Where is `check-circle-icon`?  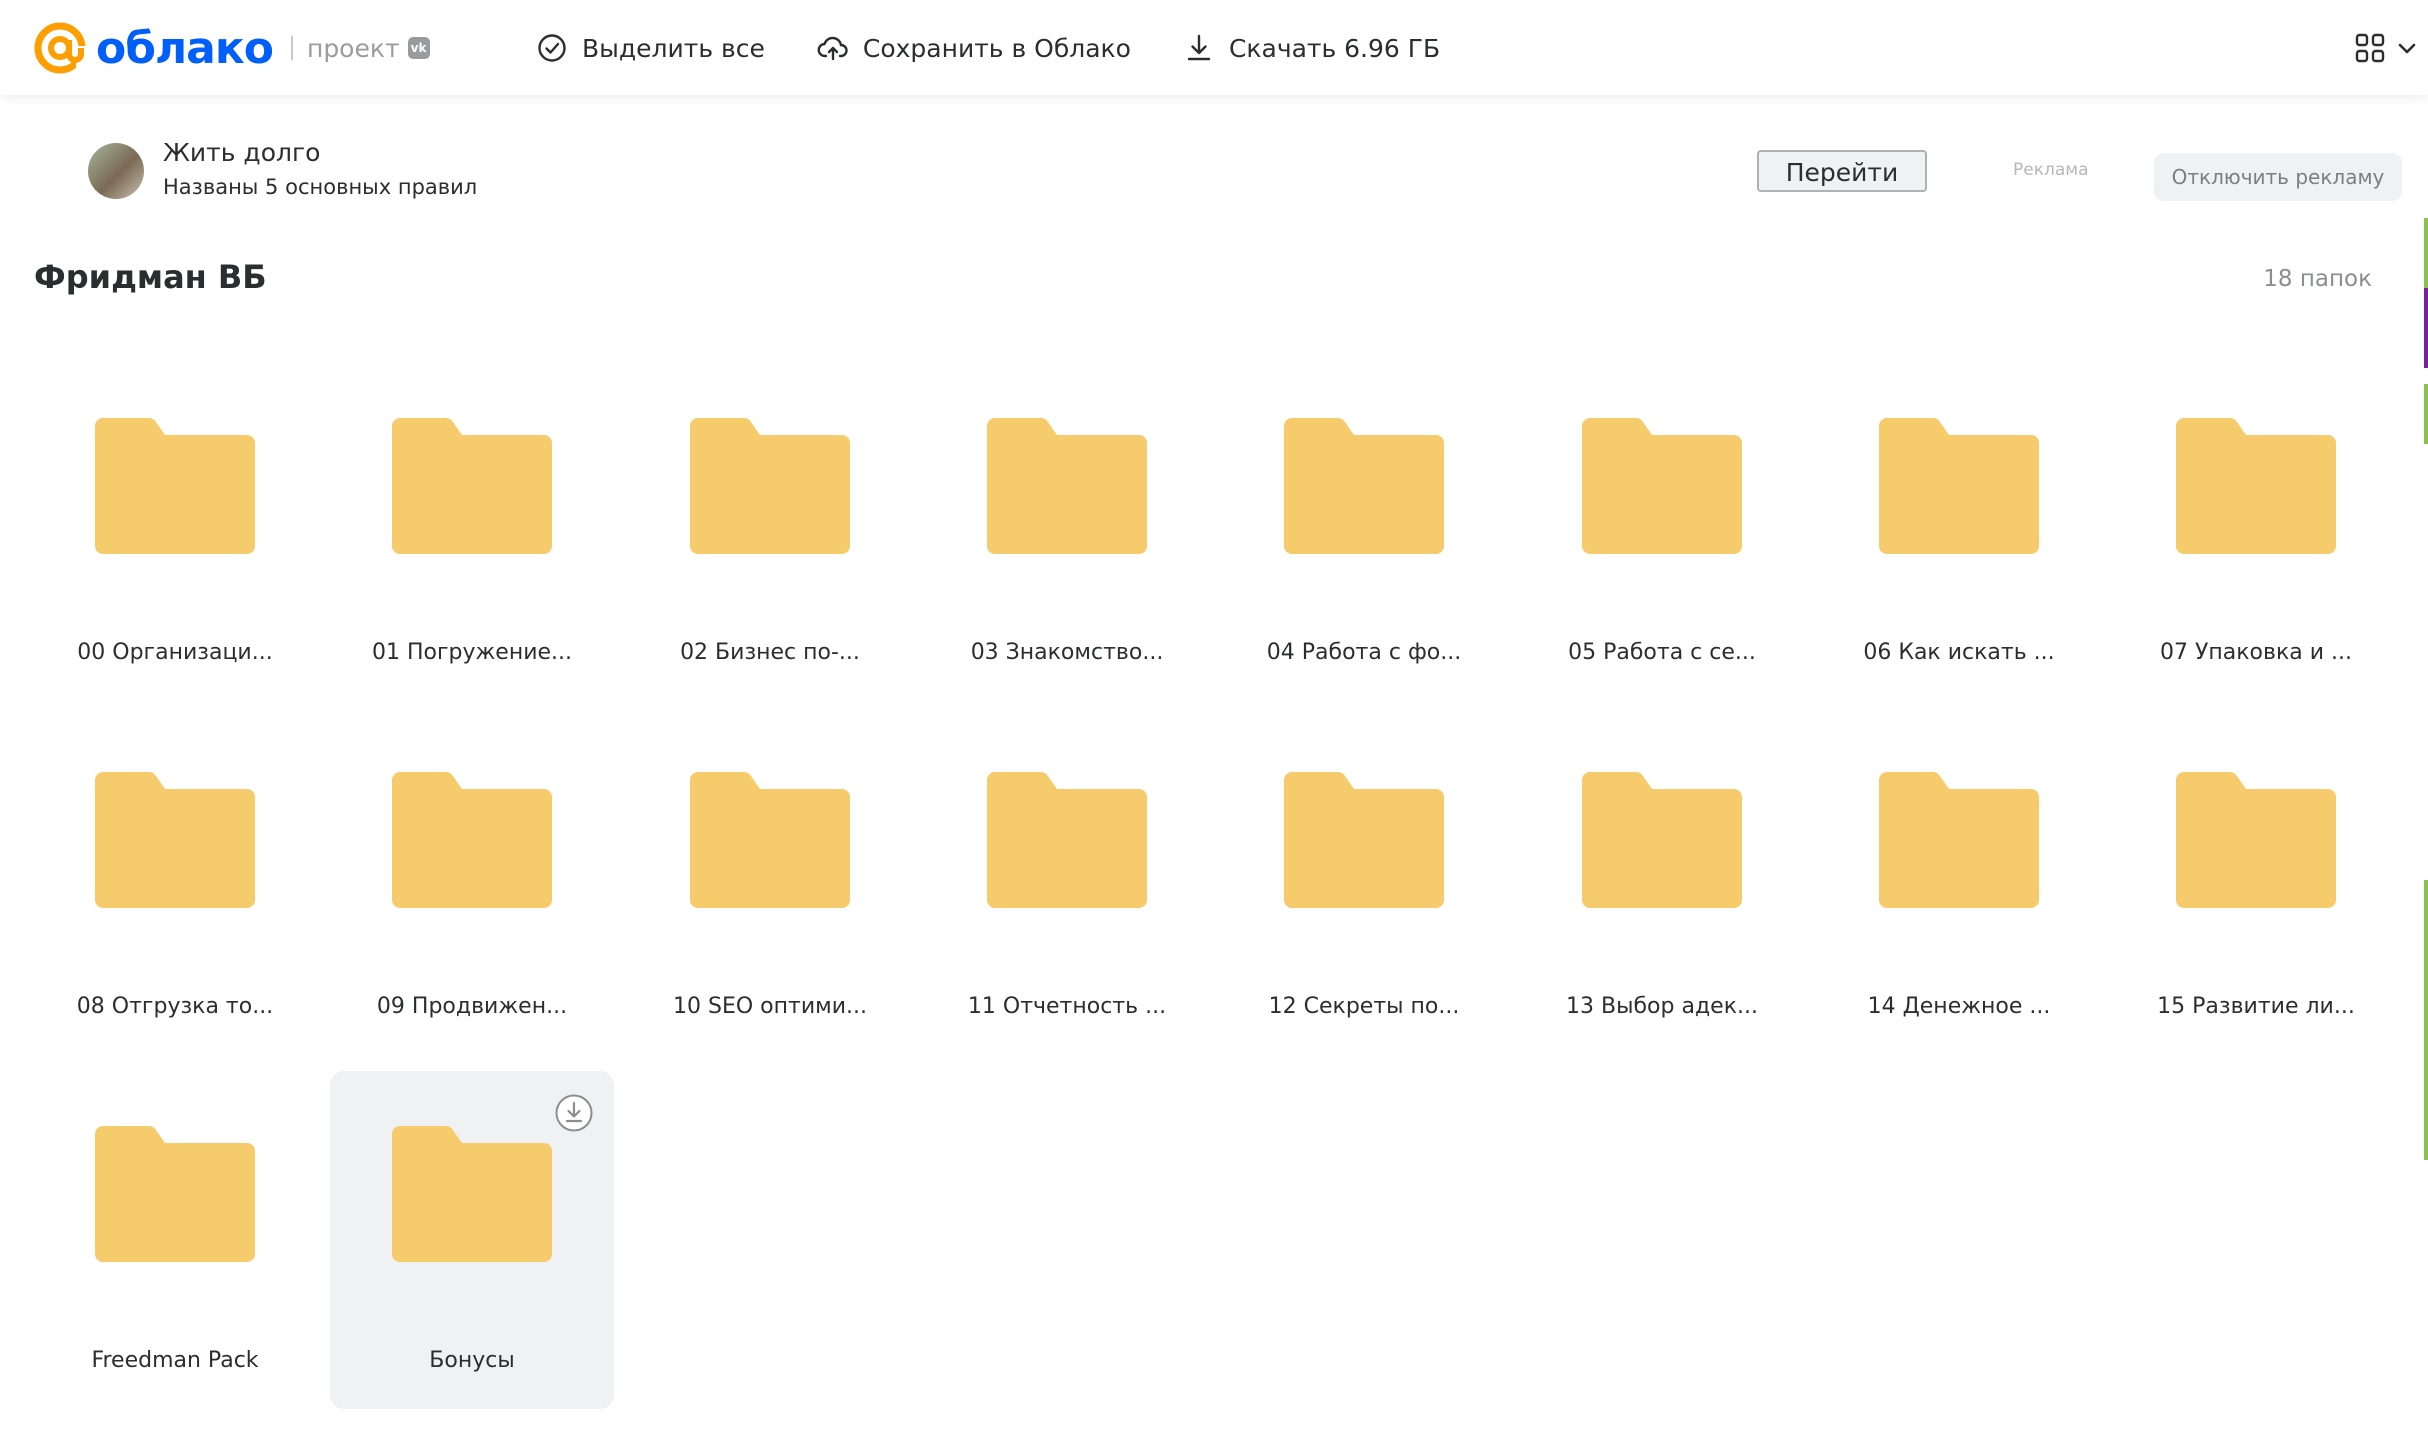
check-circle-icon is located at coordinates (552, 48).